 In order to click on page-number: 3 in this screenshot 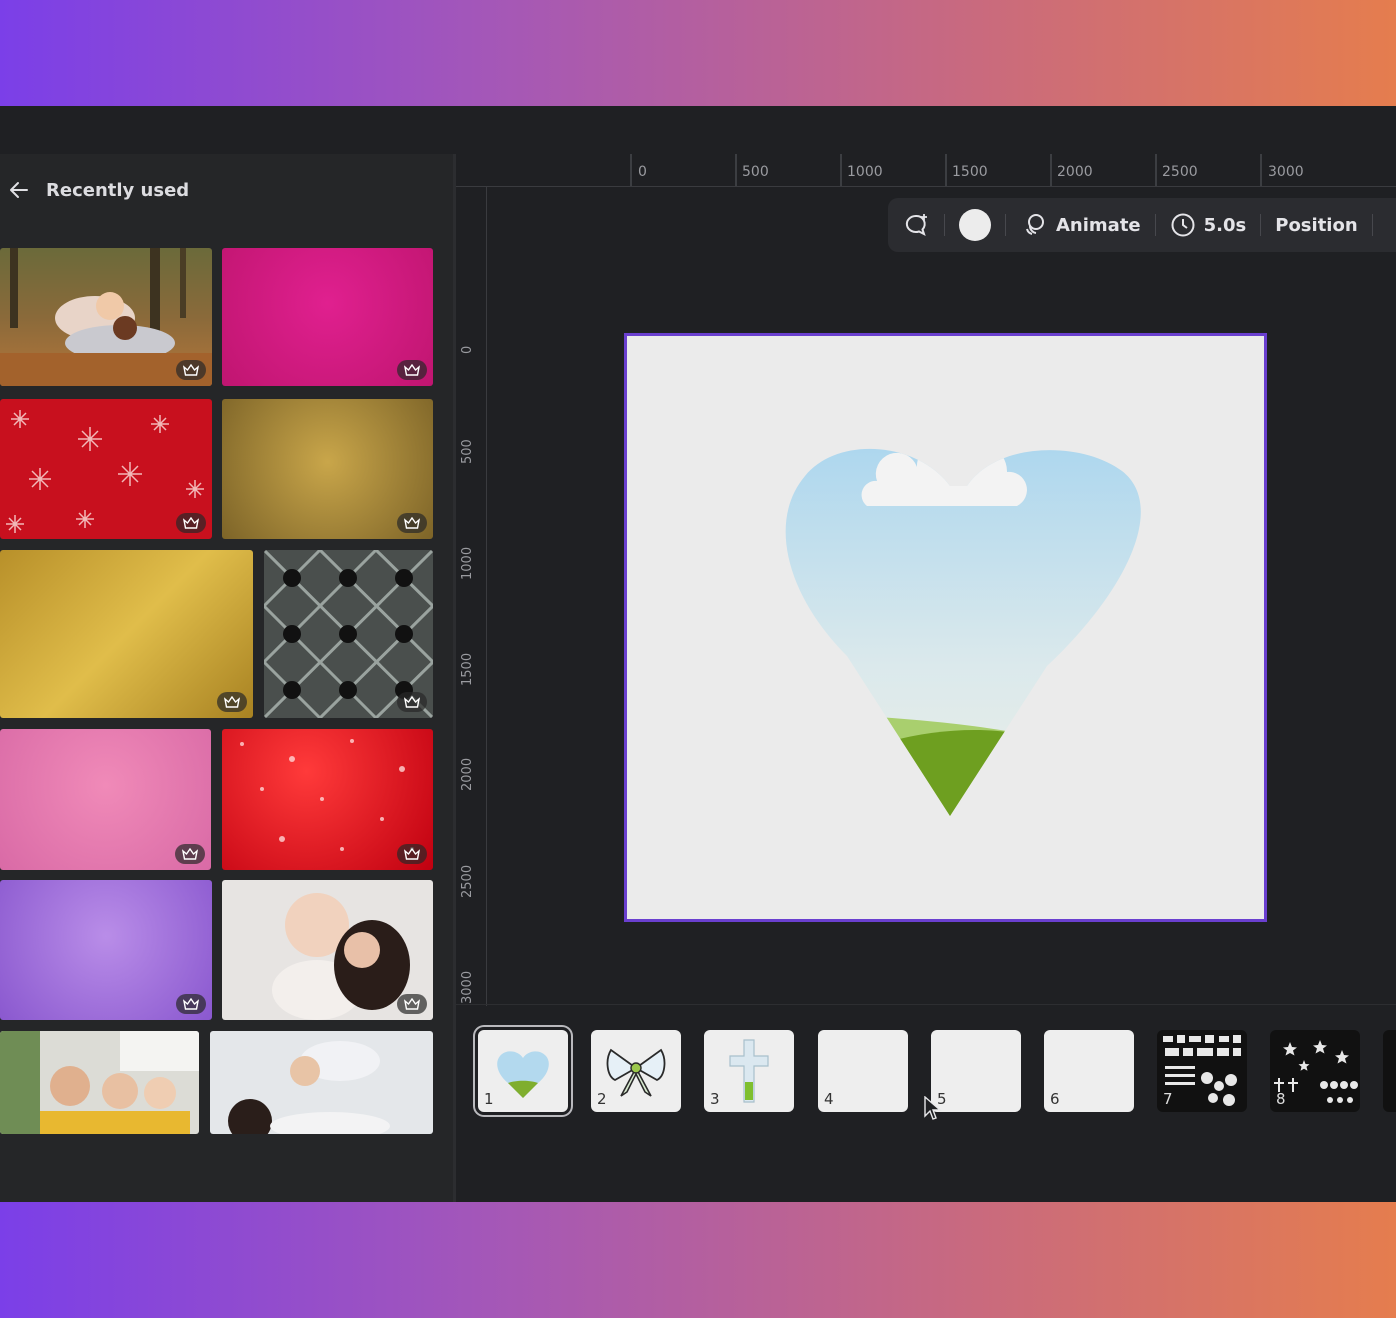, I will do `click(715, 1099)`.